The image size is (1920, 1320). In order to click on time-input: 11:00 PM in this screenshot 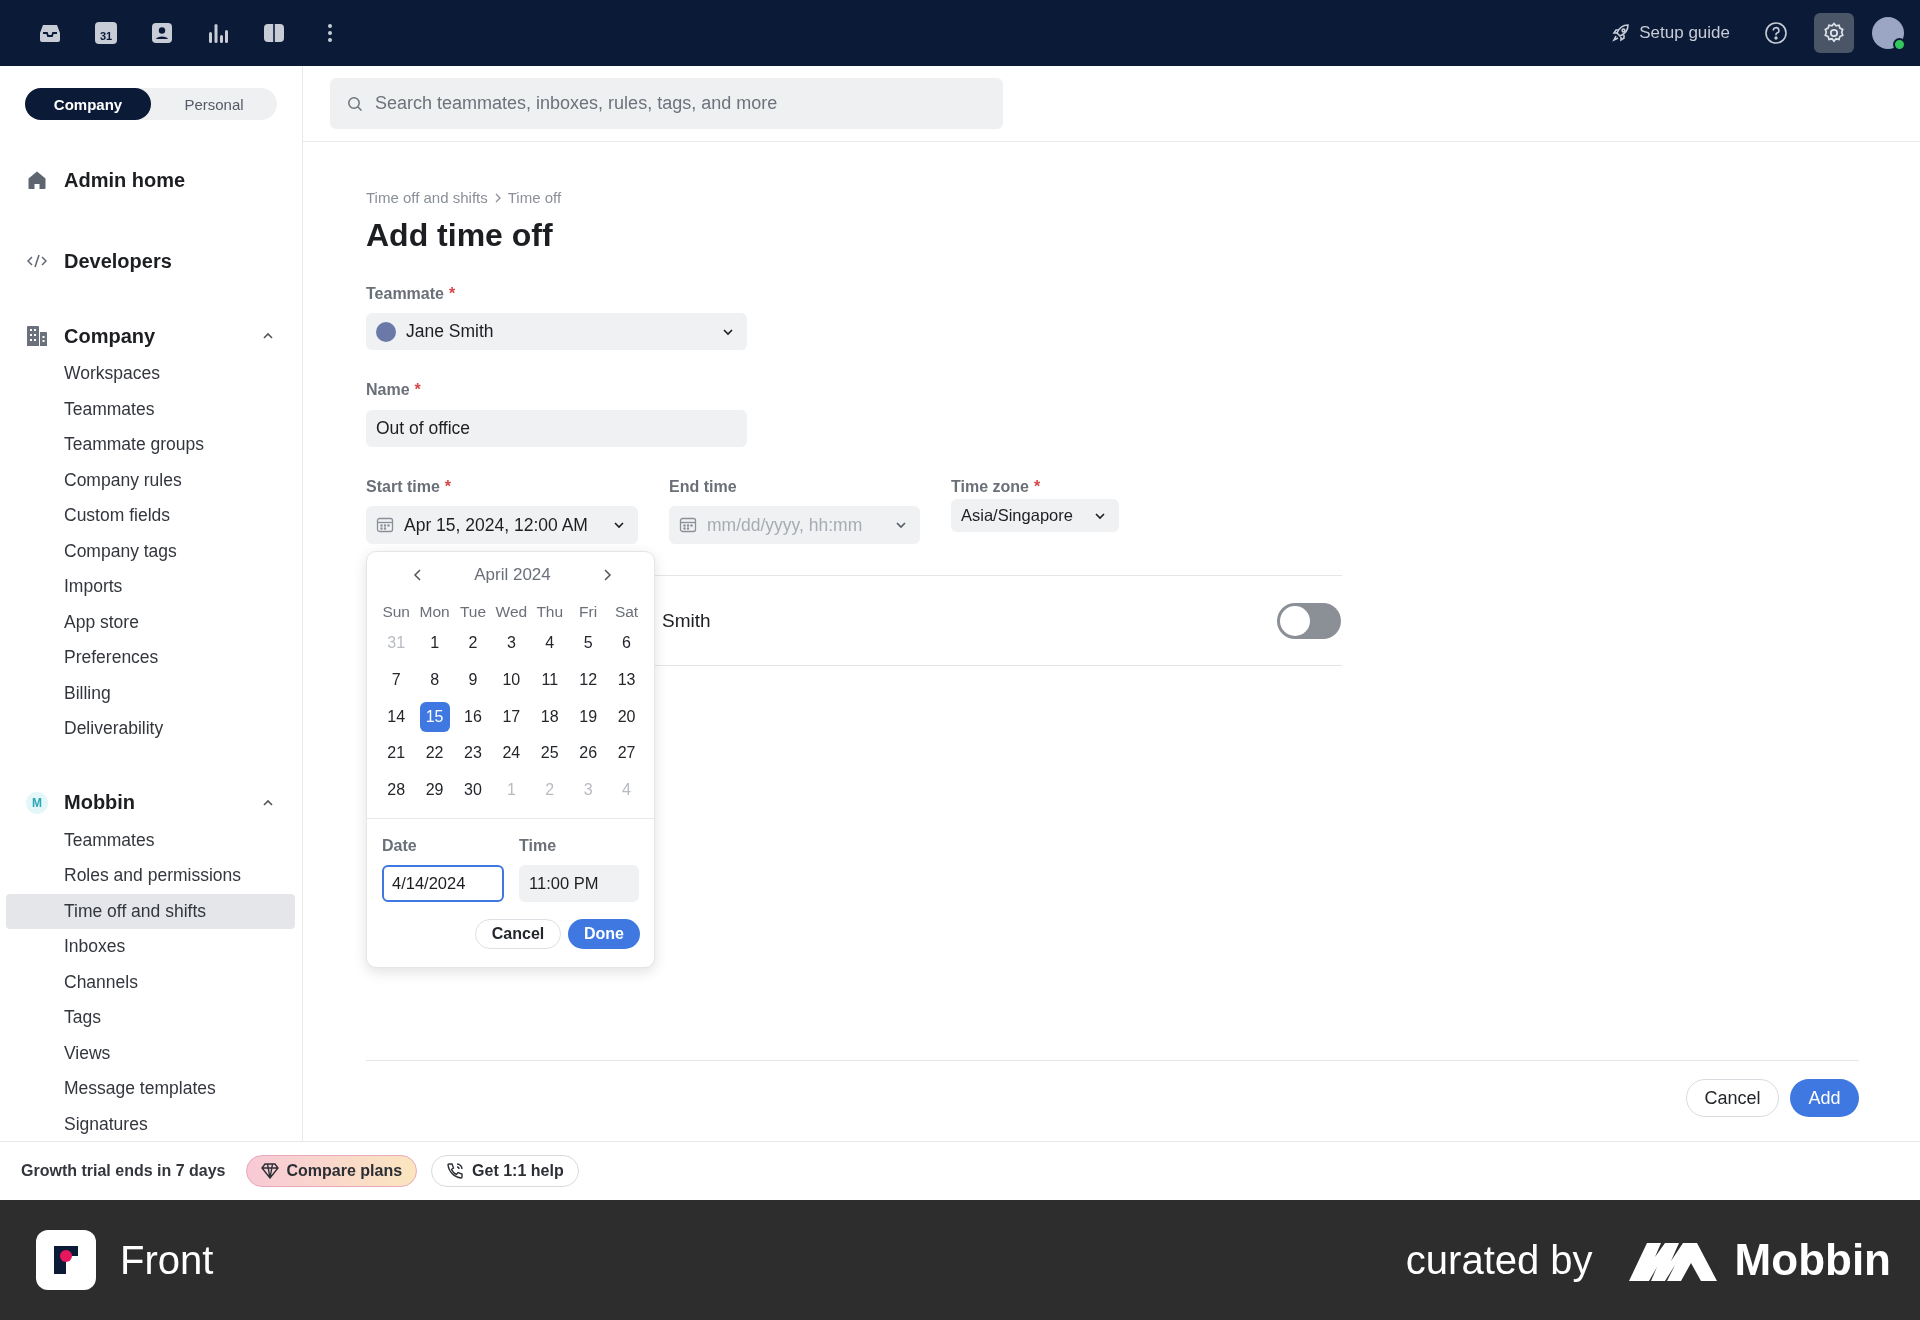, I will do `click(579, 884)`.